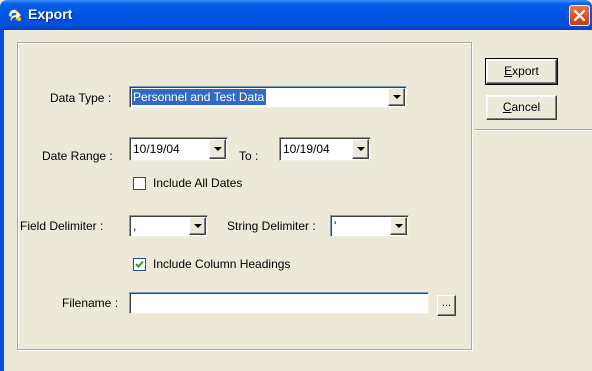 The image size is (592, 371). I want to click on date-from-value: 10/19/04, so click(156, 149).